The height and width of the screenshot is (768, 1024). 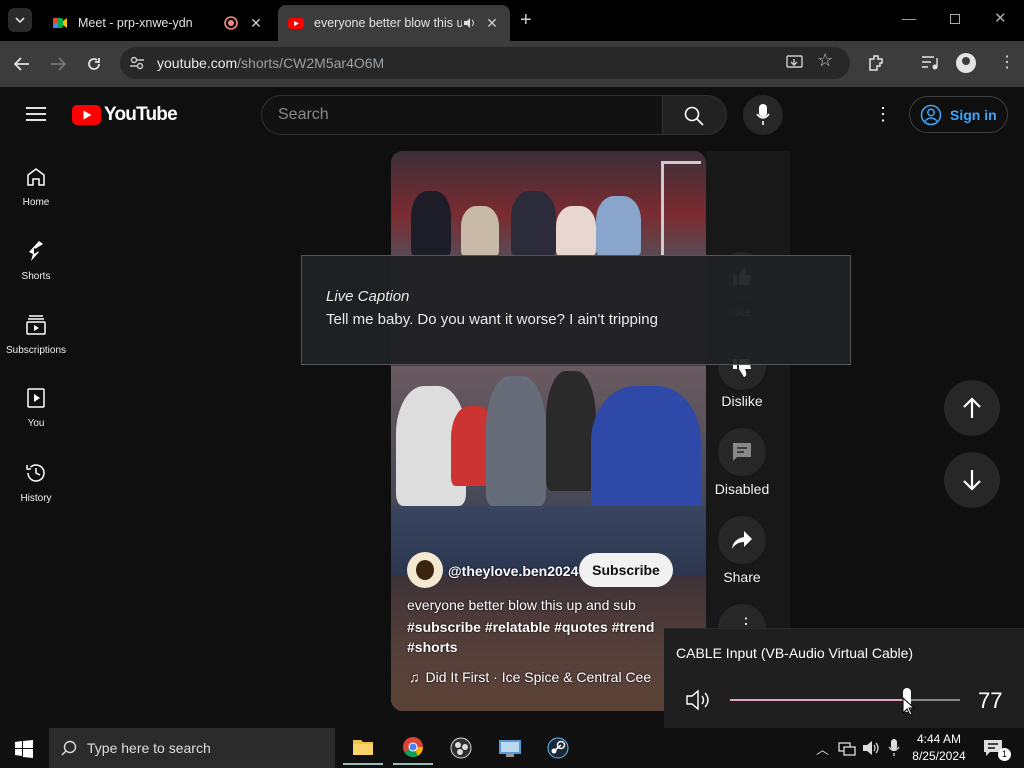 I want to click on sign-in-label: Sign in, so click(x=973, y=114).